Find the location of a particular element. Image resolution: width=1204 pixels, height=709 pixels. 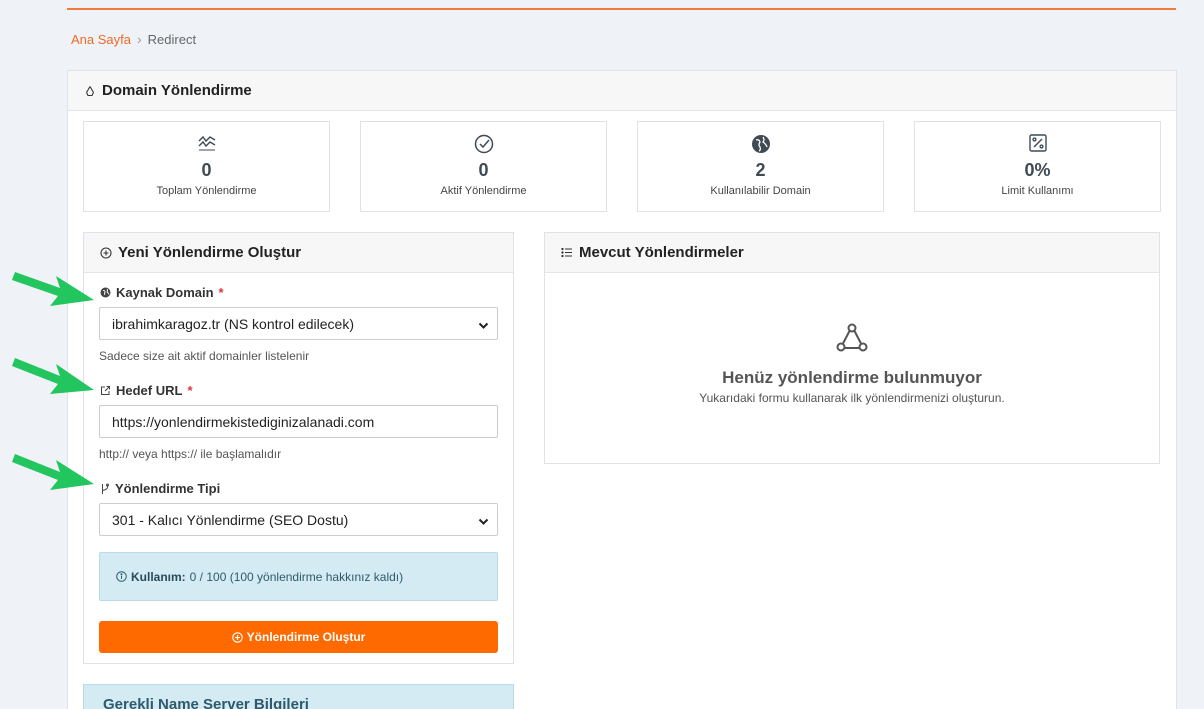

redirect-type-label-text: Yönlendirme Tipi is located at coordinates (168, 488).